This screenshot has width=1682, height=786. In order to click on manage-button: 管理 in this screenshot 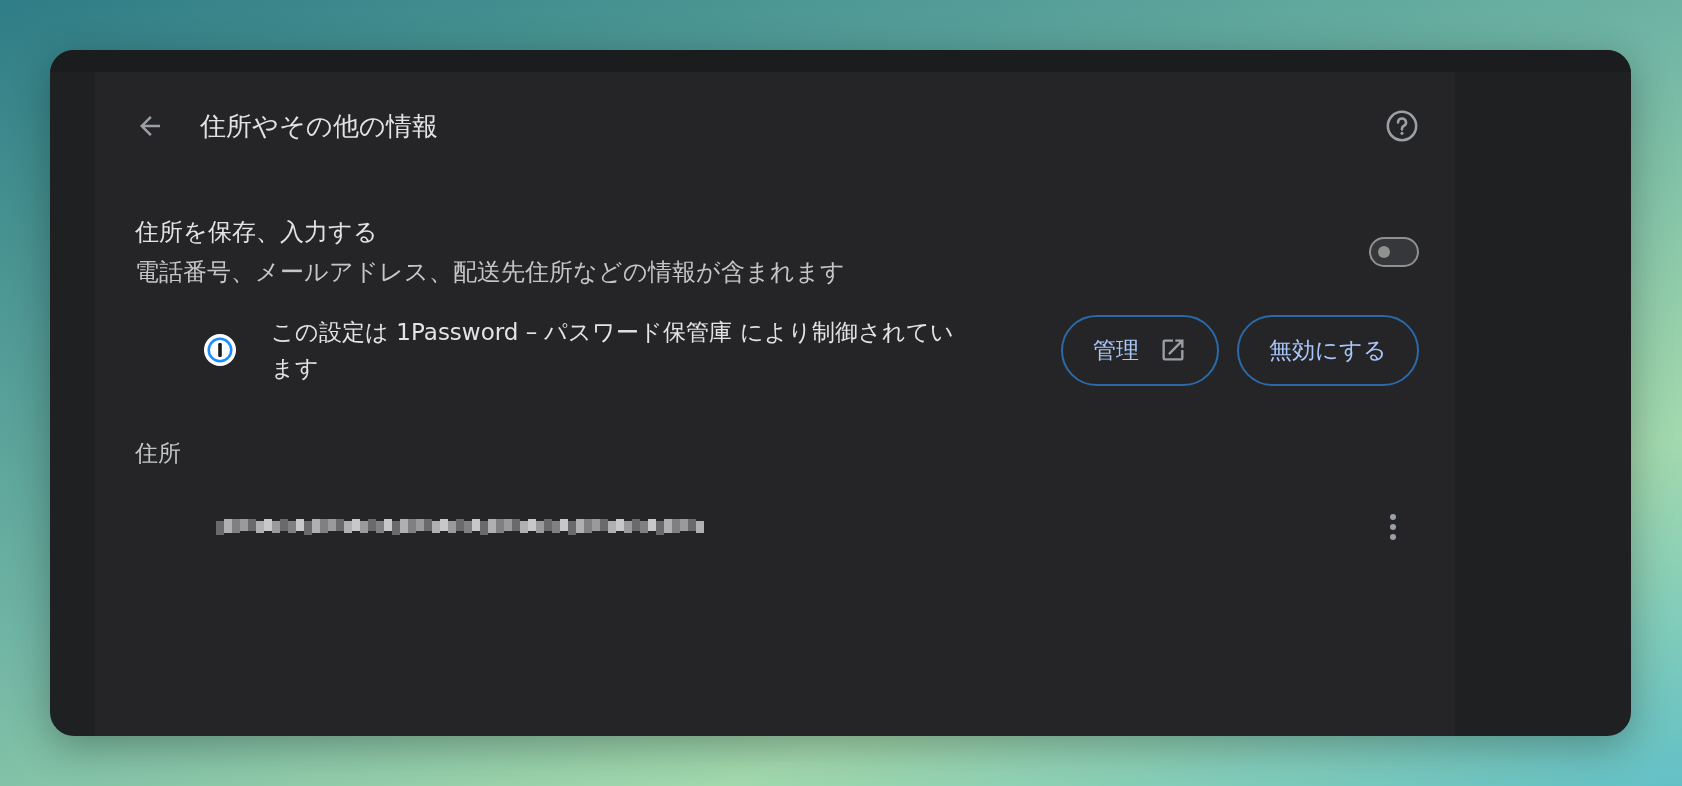, I will do `click(1140, 350)`.